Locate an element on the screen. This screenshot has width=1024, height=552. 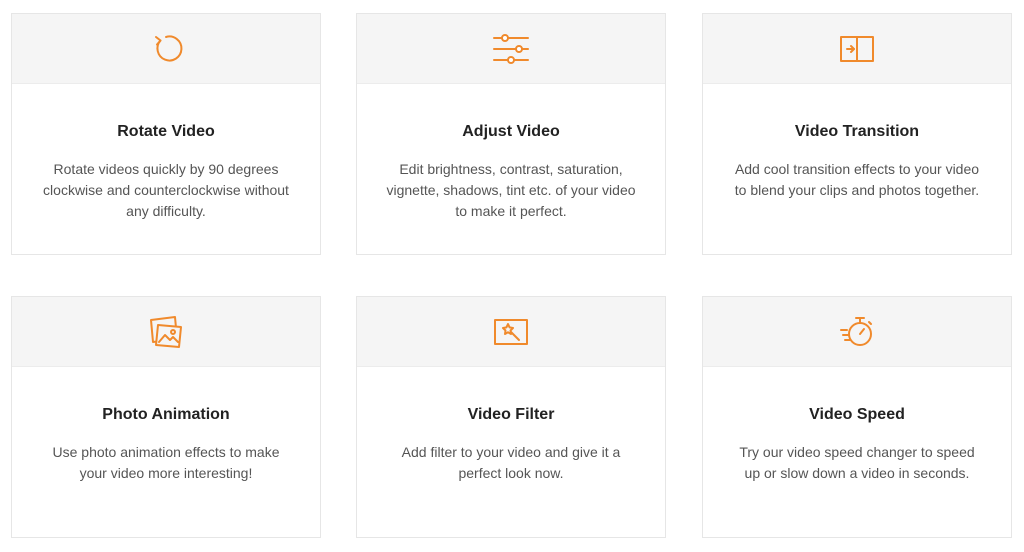
photo-animation-icon is located at coordinates (166, 331).